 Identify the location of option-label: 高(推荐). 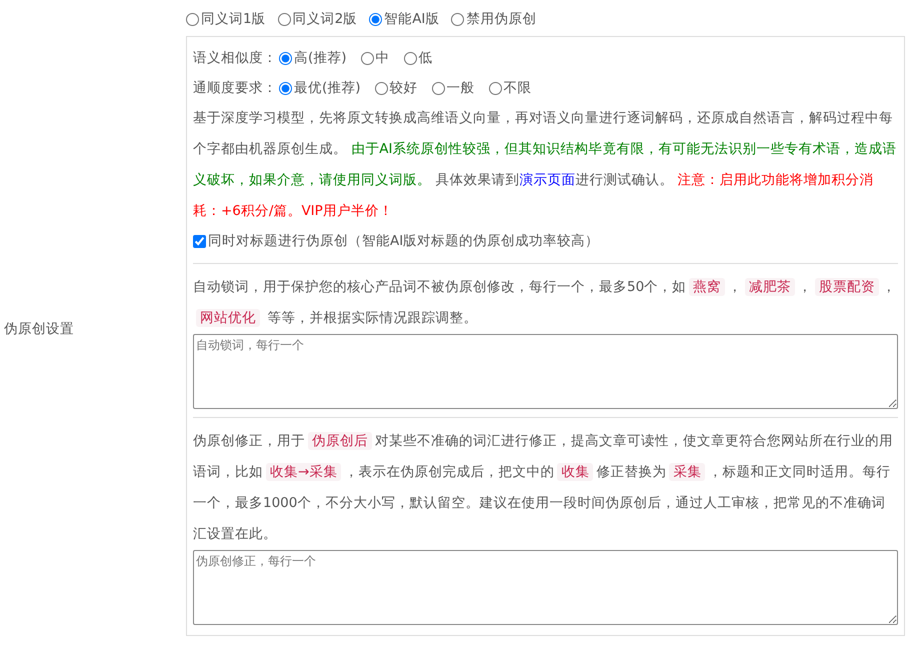
(320, 58).